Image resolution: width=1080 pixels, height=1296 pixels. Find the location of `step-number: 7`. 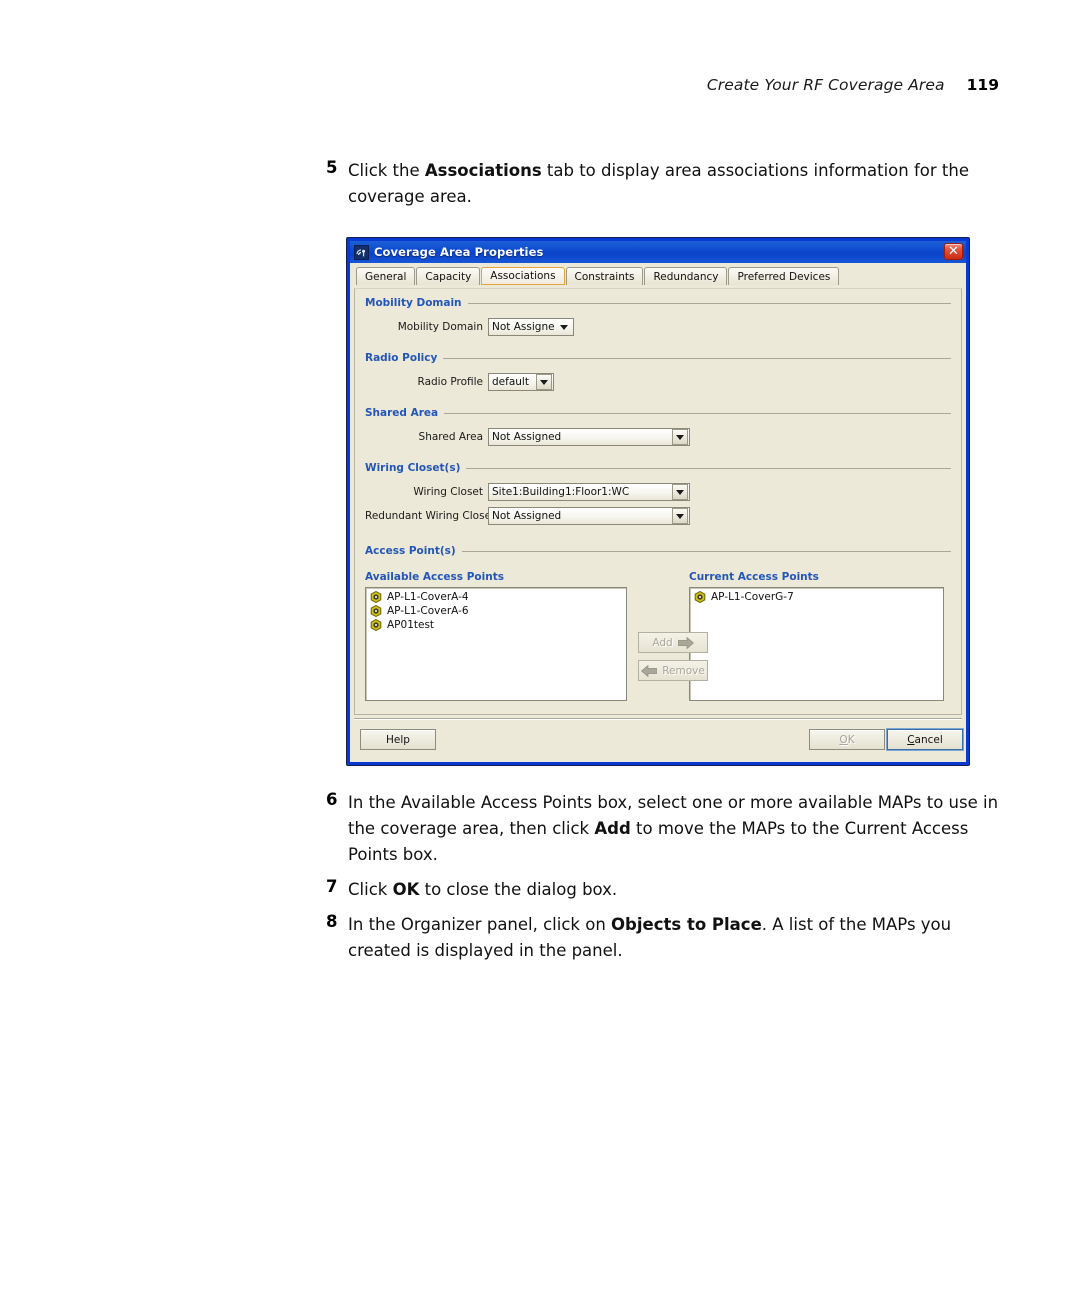

step-number: 7 is located at coordinates (332, 886).